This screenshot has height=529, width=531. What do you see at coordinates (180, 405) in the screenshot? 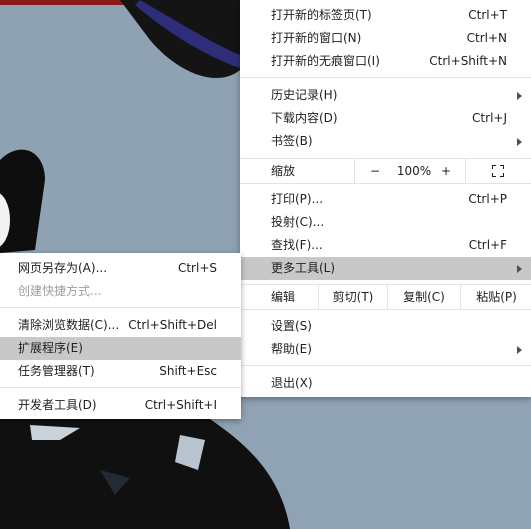
I see `dev-tools-shortcut: Ctrl+Shift+I` at bounding box center [180, 405].